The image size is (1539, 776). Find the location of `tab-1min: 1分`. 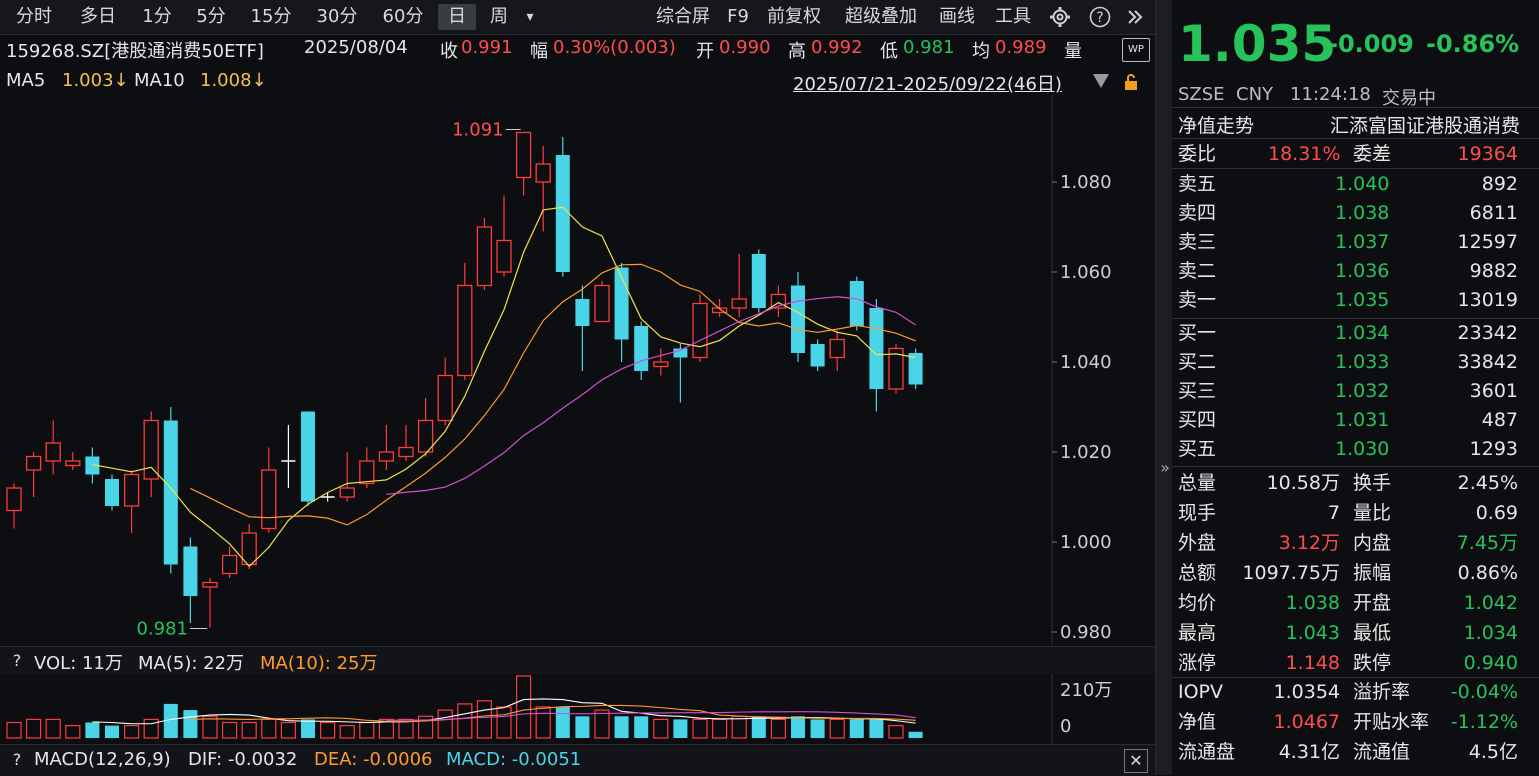

tab-1min: 1分 is located at coordinates (157, 17).